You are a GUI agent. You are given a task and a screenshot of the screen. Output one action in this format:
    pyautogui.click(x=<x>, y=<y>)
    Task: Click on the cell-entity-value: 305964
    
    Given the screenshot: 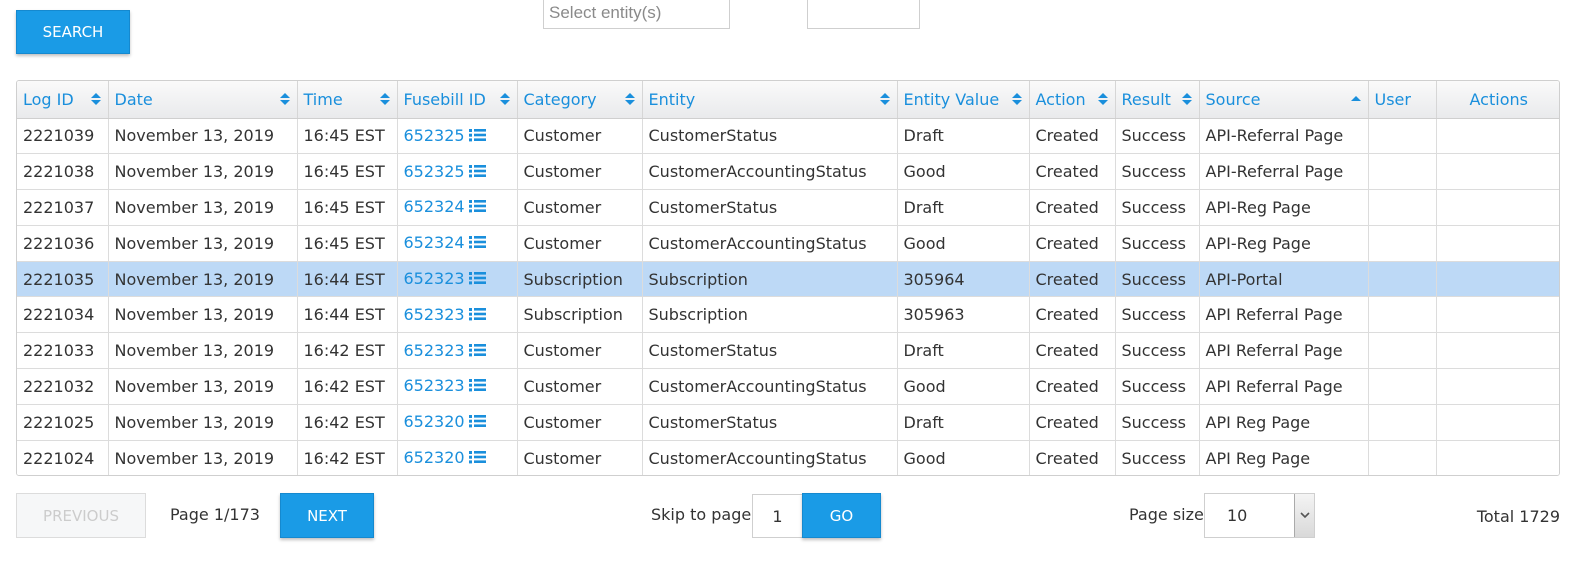 What is the action you would take?
    pyautogui.click(x=963, y=279)
    